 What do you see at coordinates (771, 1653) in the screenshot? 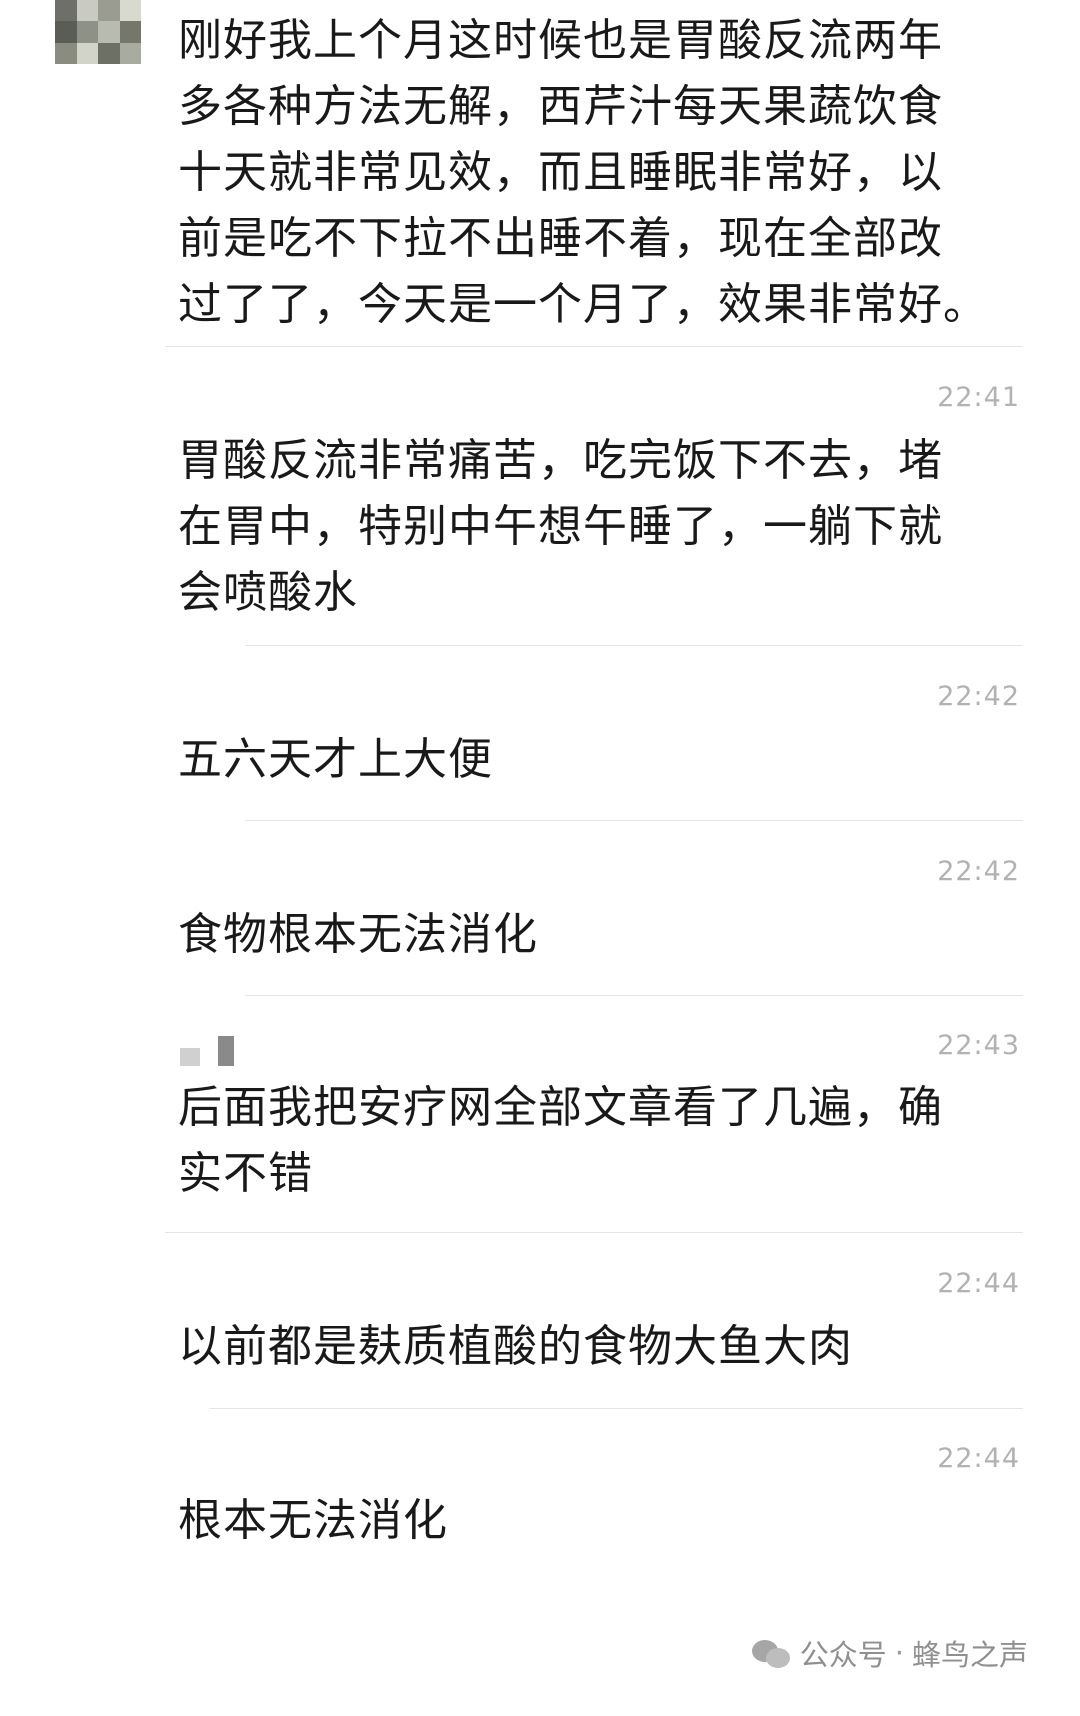
I see `wechat-icon` at bounding box center [771, 1653].